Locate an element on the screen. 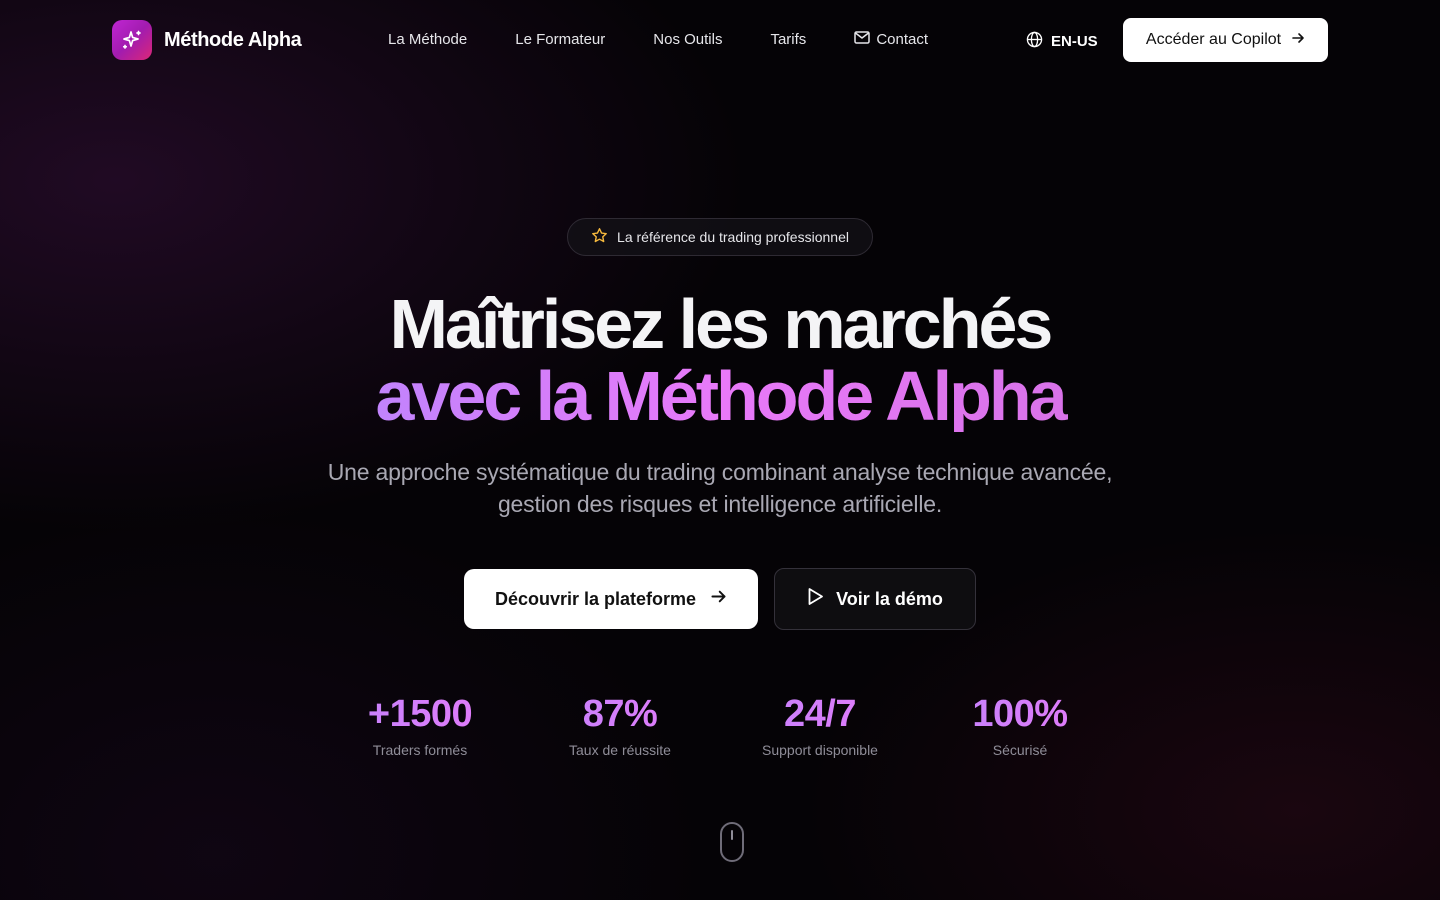  nav-link-outils: Nos Outils is located at coordinates (687, 39).